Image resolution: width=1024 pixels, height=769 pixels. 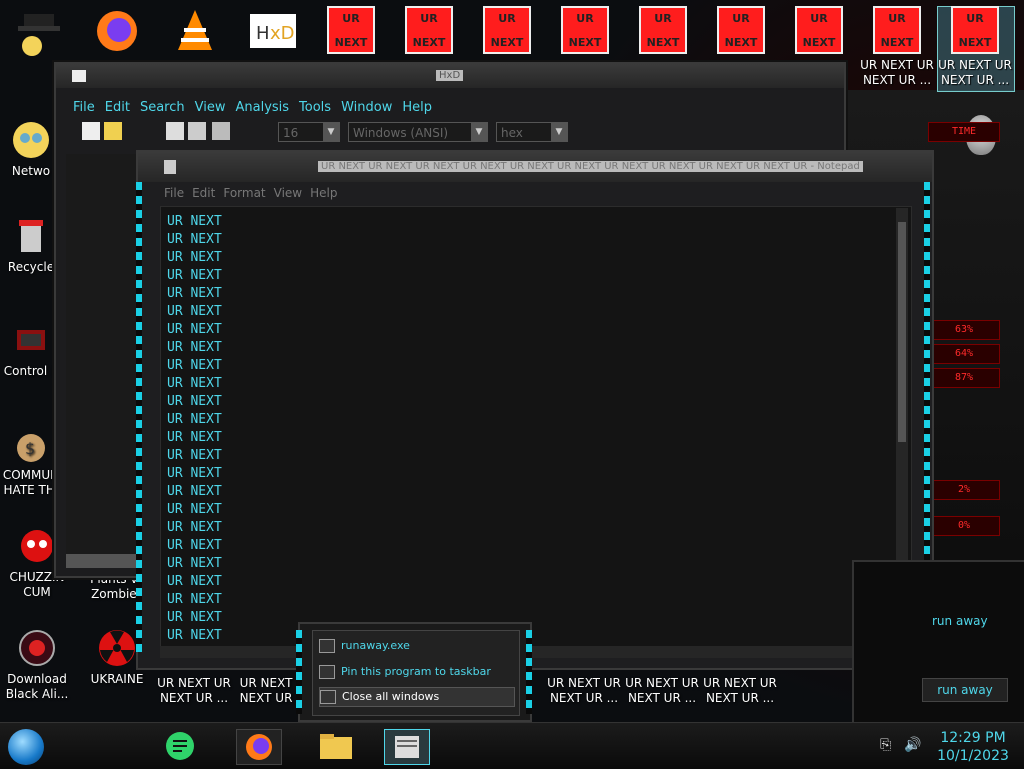 What do you see at coordinates (532, 132) in the screenshot?
I see `offset-base-select: hex ▼` at bounding box center [532, 132].